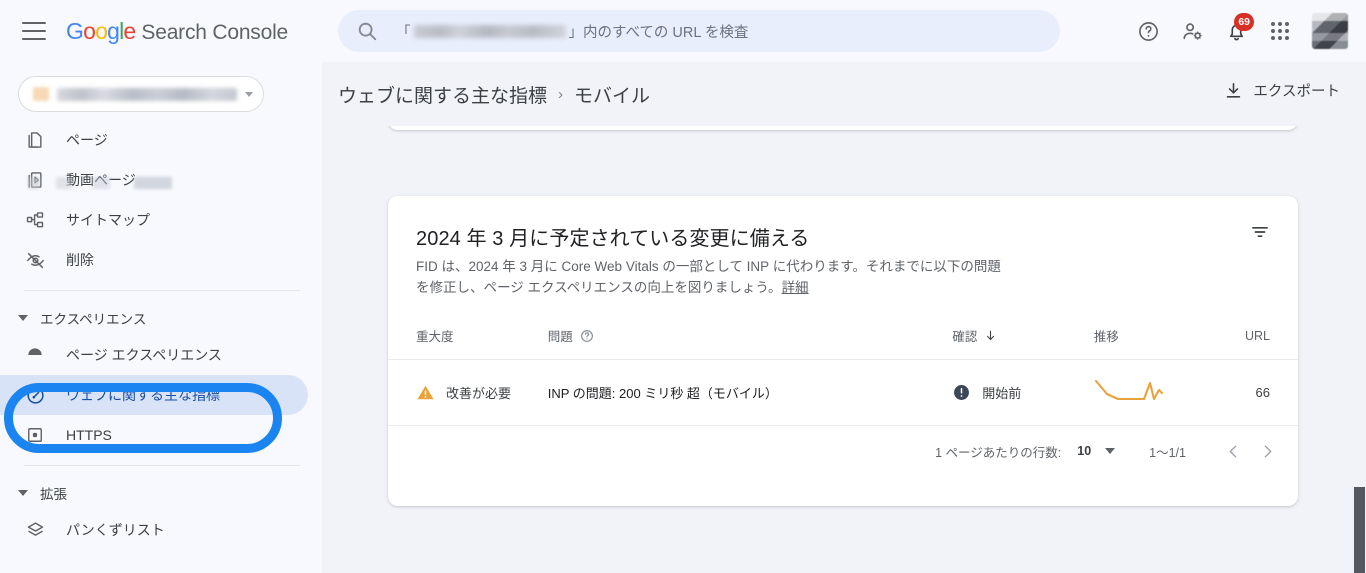 Image resolution: width=1366 pixels, height=573 pixels. What do you see at coordinates (1023, 393) in the screenshot?
I see `cell-validation: 開始前` at bounding box center [1023, 393].